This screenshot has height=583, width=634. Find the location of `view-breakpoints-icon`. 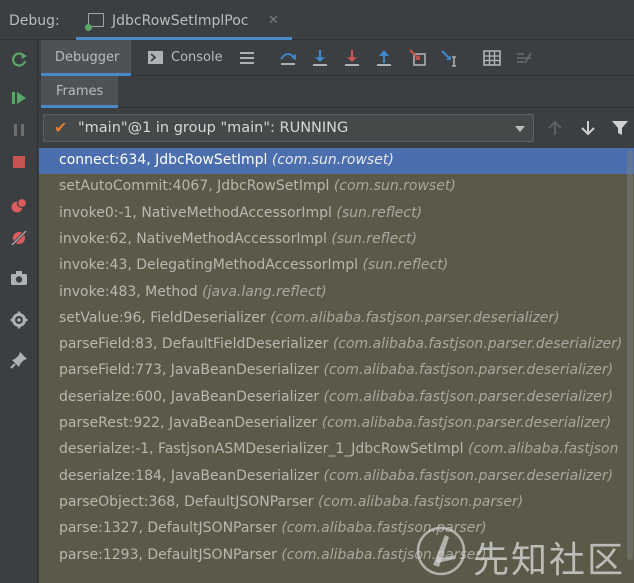

view-breakpoints-icon is located at coordinates (19, 206).